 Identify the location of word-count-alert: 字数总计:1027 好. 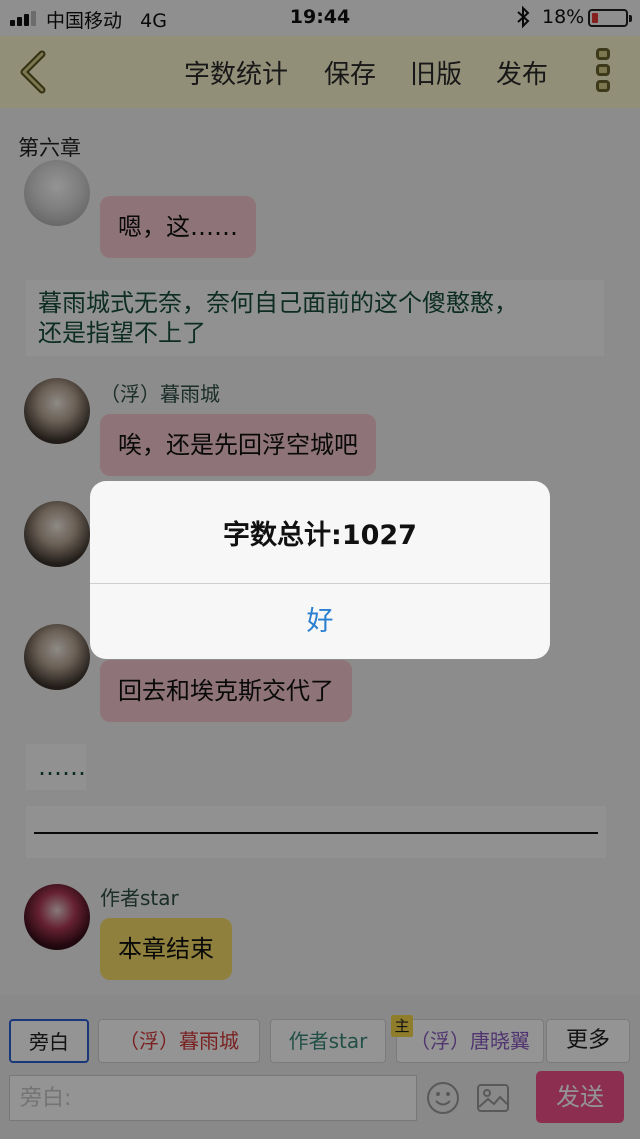
(320, 570).